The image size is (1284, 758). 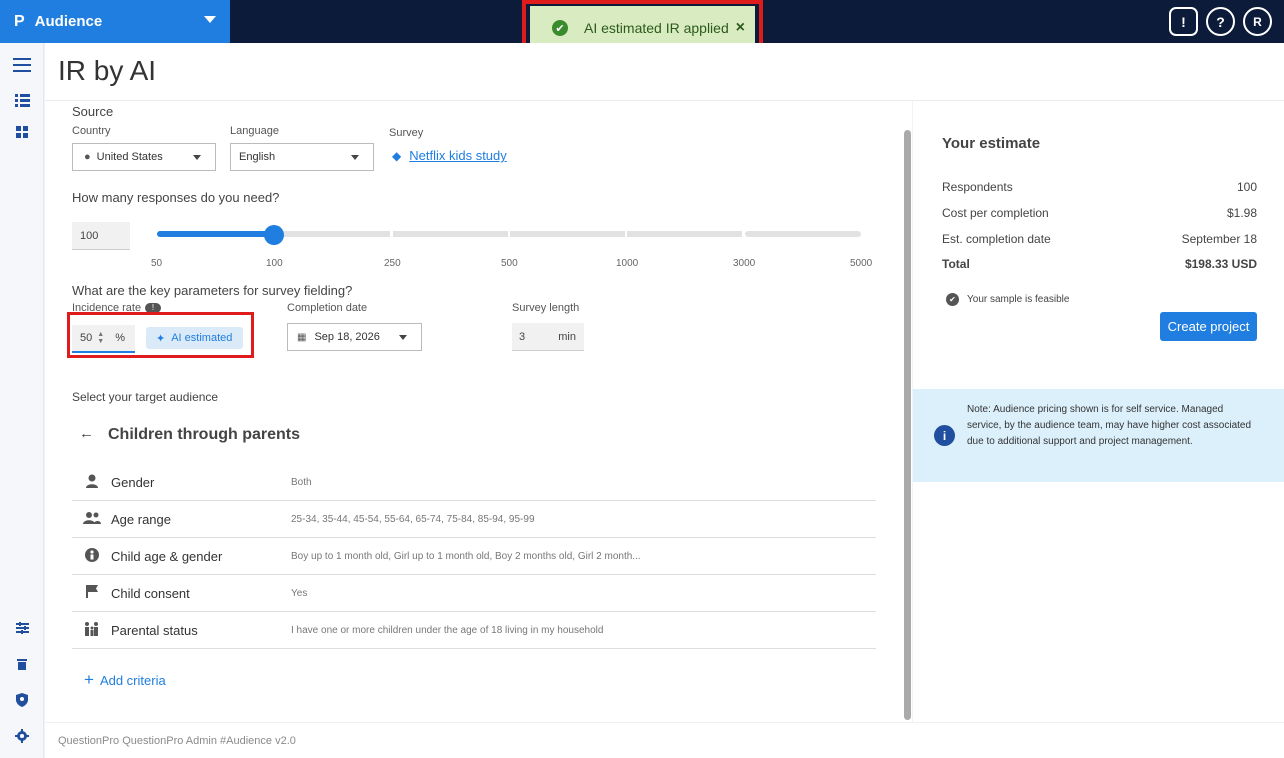 What do you see at coordinates (145, 397) in the screenshot?
I see `audience-heading: Select your target audience` at bounding box center [145, 397].